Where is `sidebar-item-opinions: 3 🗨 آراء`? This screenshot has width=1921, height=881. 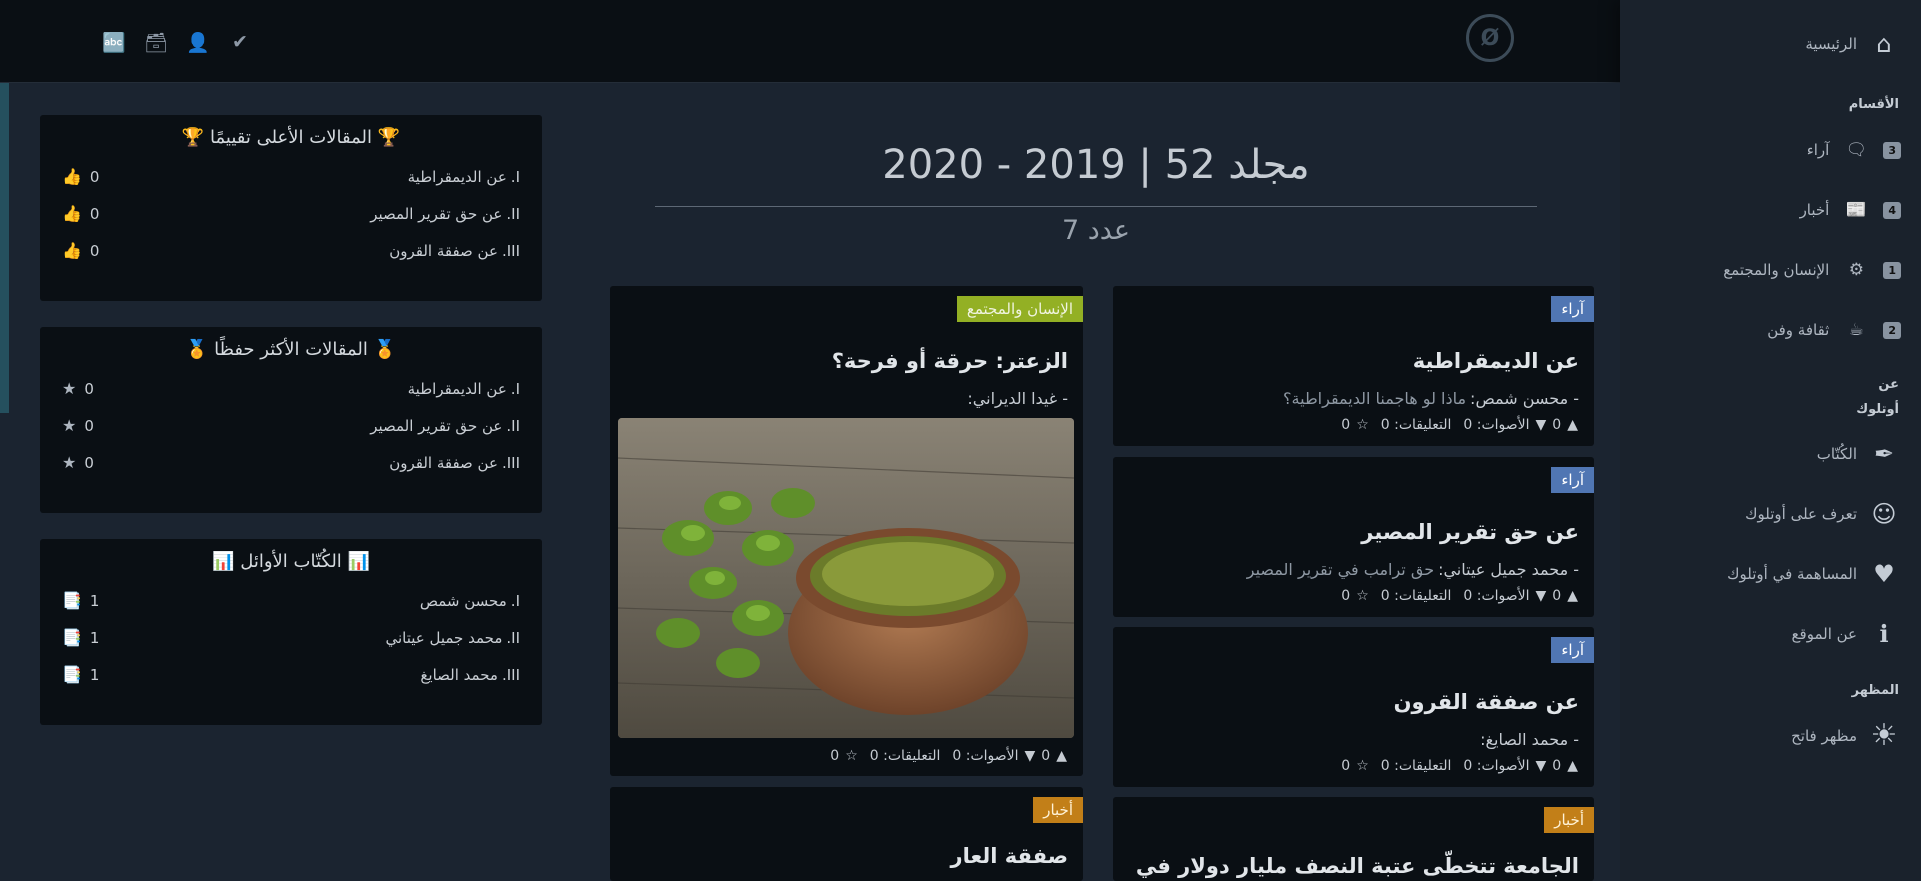 sidebar-item-opinions: 3 🗨 آراء is located at coordinates (1854, 150).